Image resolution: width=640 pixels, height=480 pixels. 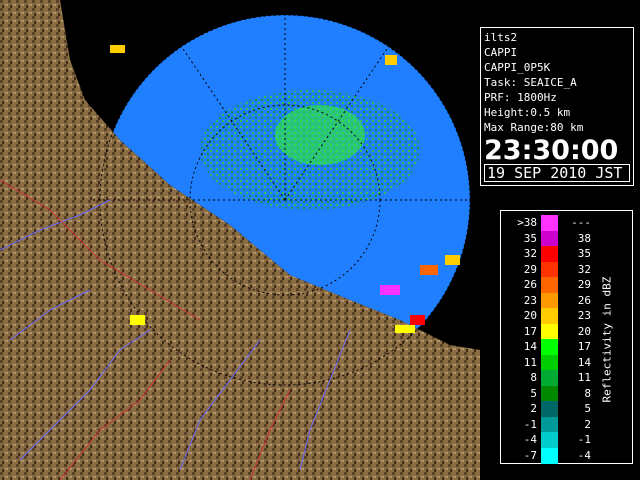 I want to click on legend-row: 32 35, so click(x=551, y=254).